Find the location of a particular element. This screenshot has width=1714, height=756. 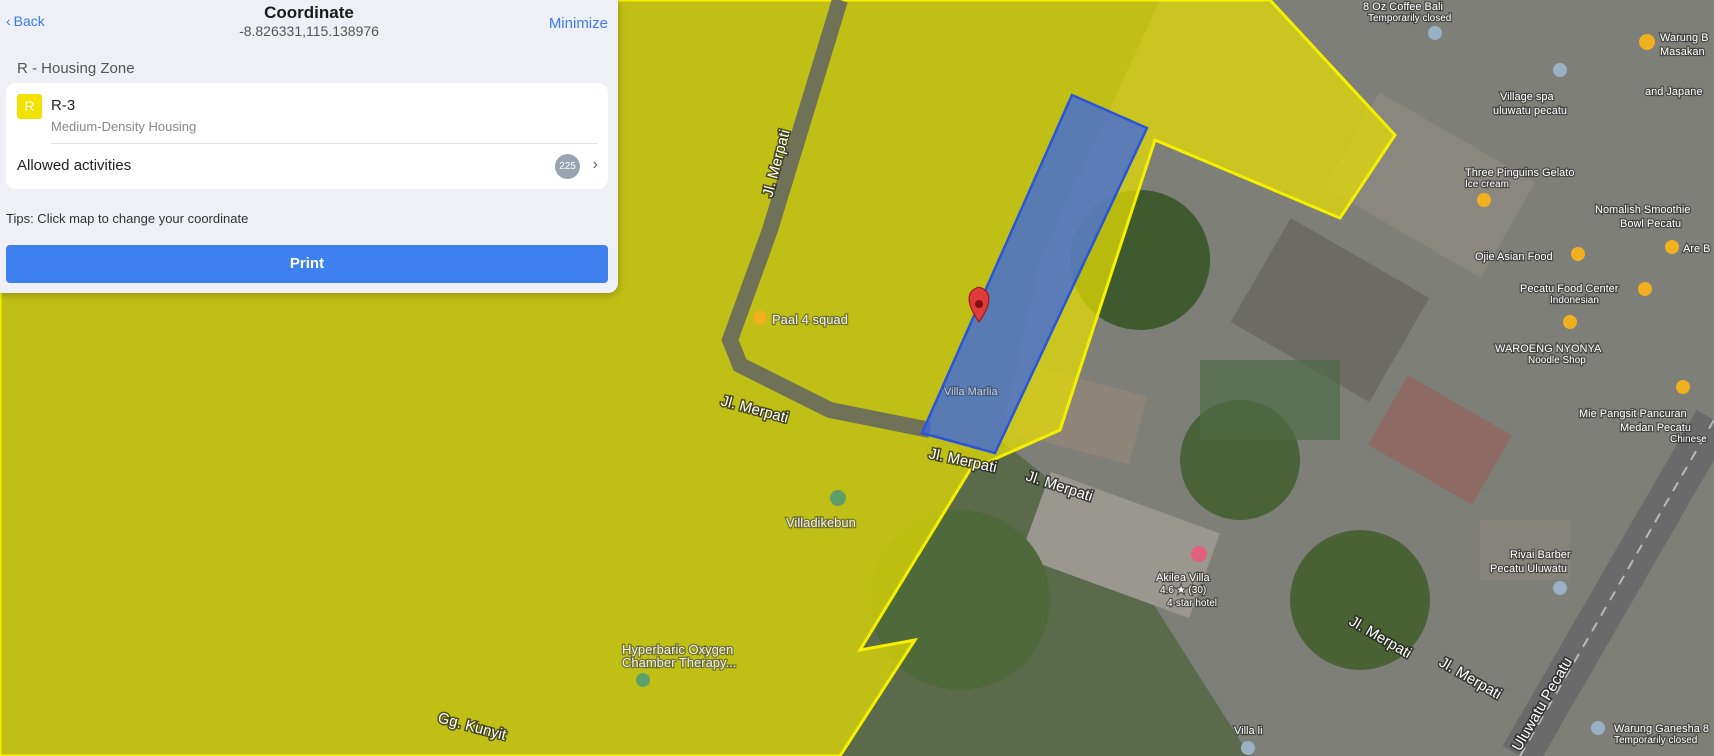

place-label: Medan Pecatu is located at coordinates (1655, 428).